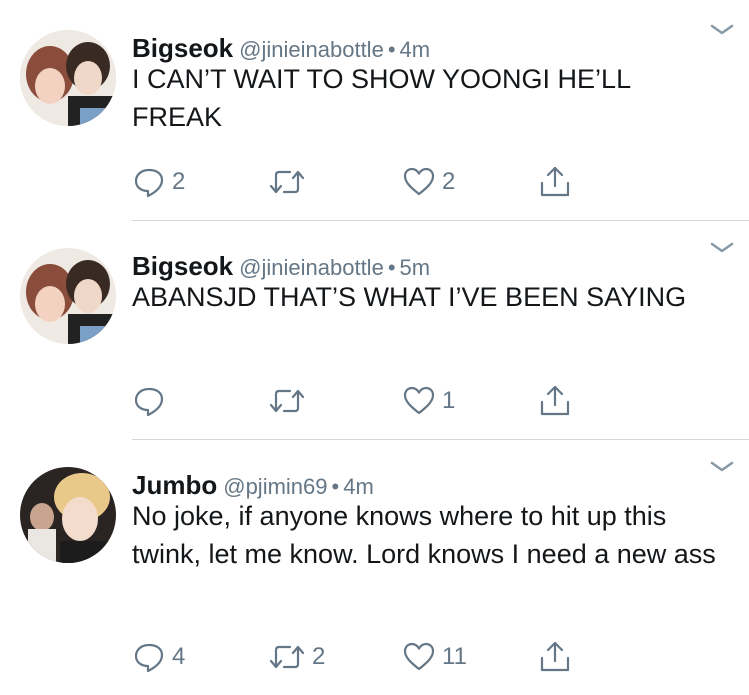 The height and width of the screenshot is (695, 749). I want to click on like-count: 2, so click(449, 181).